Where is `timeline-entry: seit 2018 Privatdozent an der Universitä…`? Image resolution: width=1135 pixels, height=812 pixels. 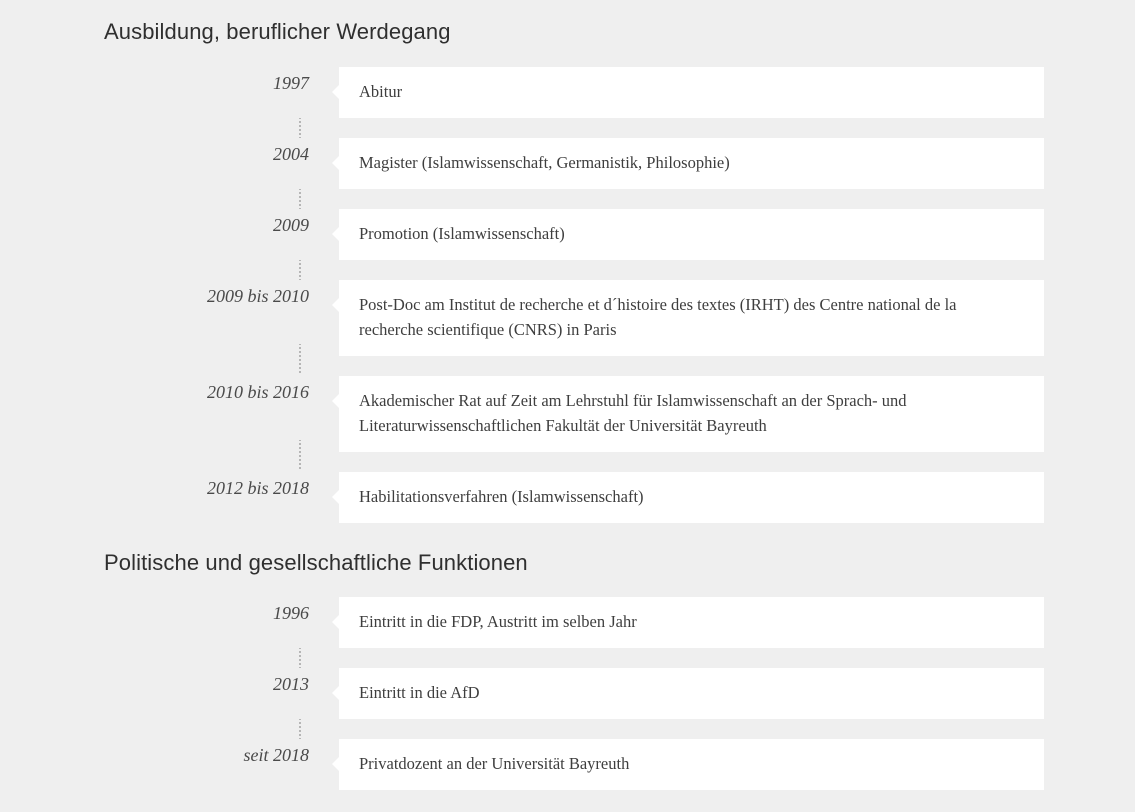
timeline-entry: seit 2018 Privatdozent an der Universitä… is located at coordinates (567, 764).